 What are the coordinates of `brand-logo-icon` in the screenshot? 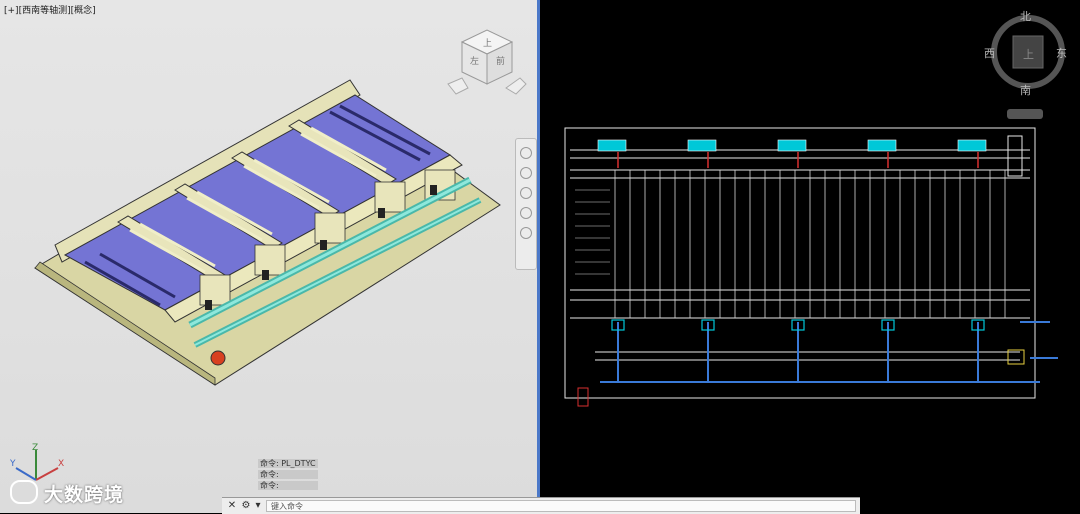 It's located at (24, 492).